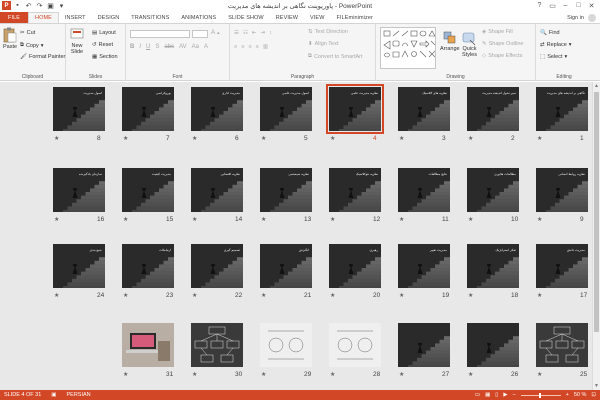 Image resolution: width=600 pixels, height=400 pixels. What do you see at coordinates (565, 5) in the screenshot?
I see `minimize-button: –` at bounding box center [565, 5].